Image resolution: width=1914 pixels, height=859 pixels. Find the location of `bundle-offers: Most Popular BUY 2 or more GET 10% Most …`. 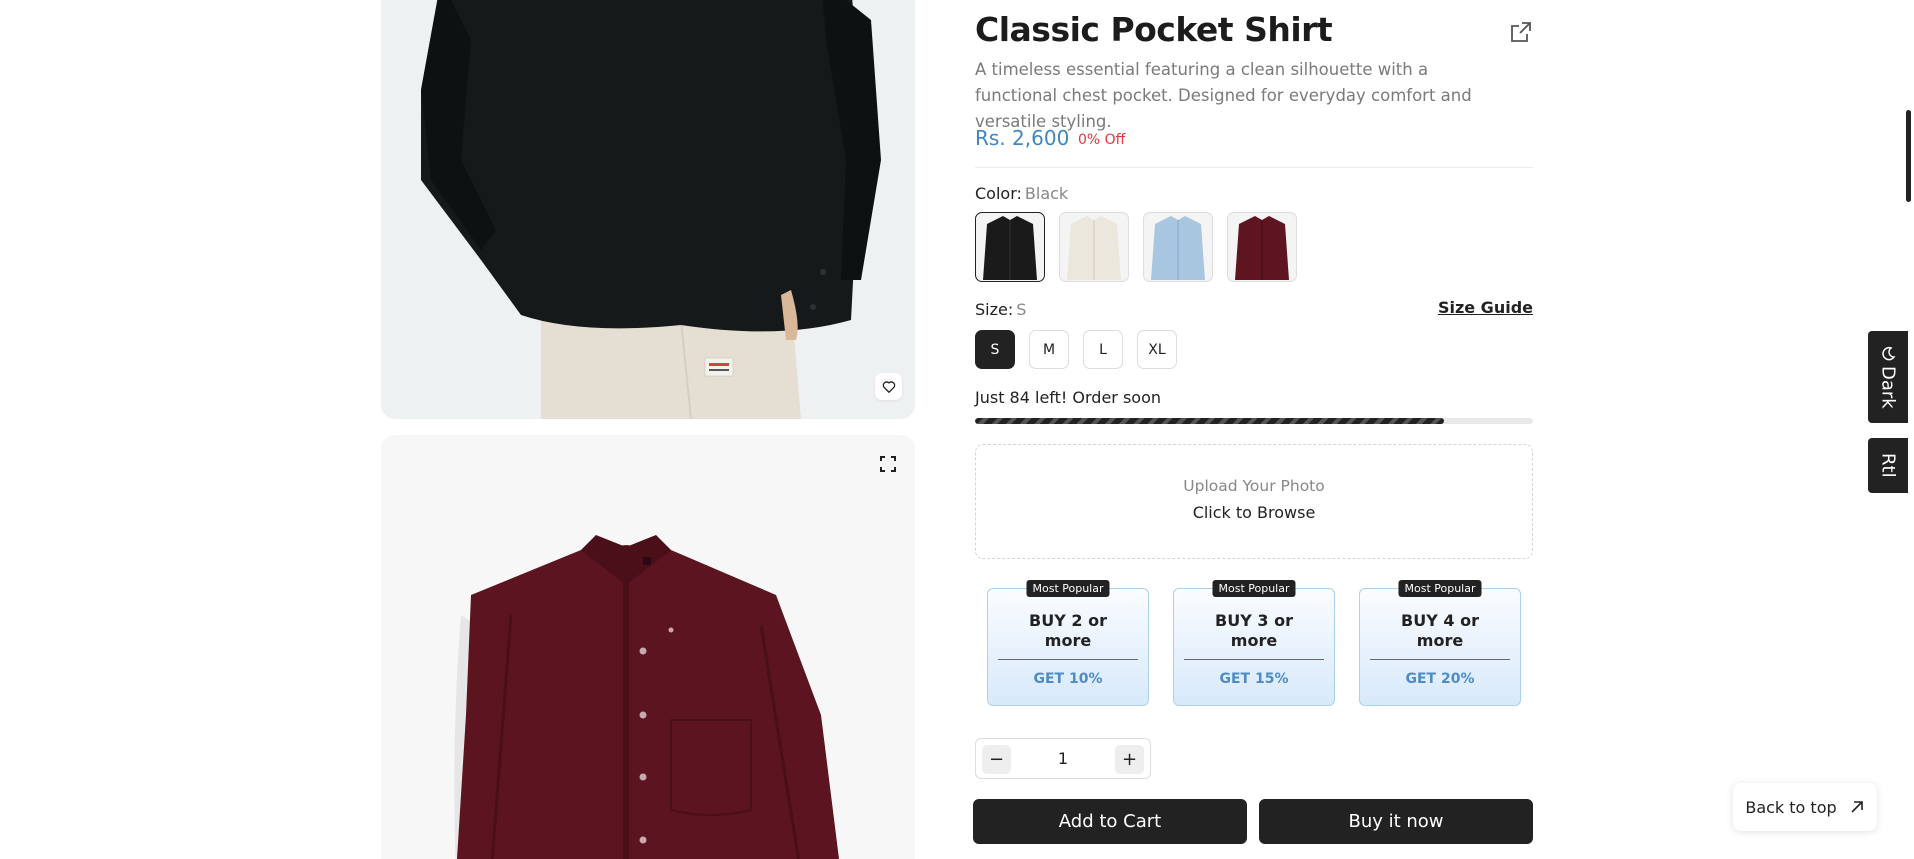

bundle-offers: Most Popular BUY 2 or more GET 10% Most … is located at coordinates (1254, 643).